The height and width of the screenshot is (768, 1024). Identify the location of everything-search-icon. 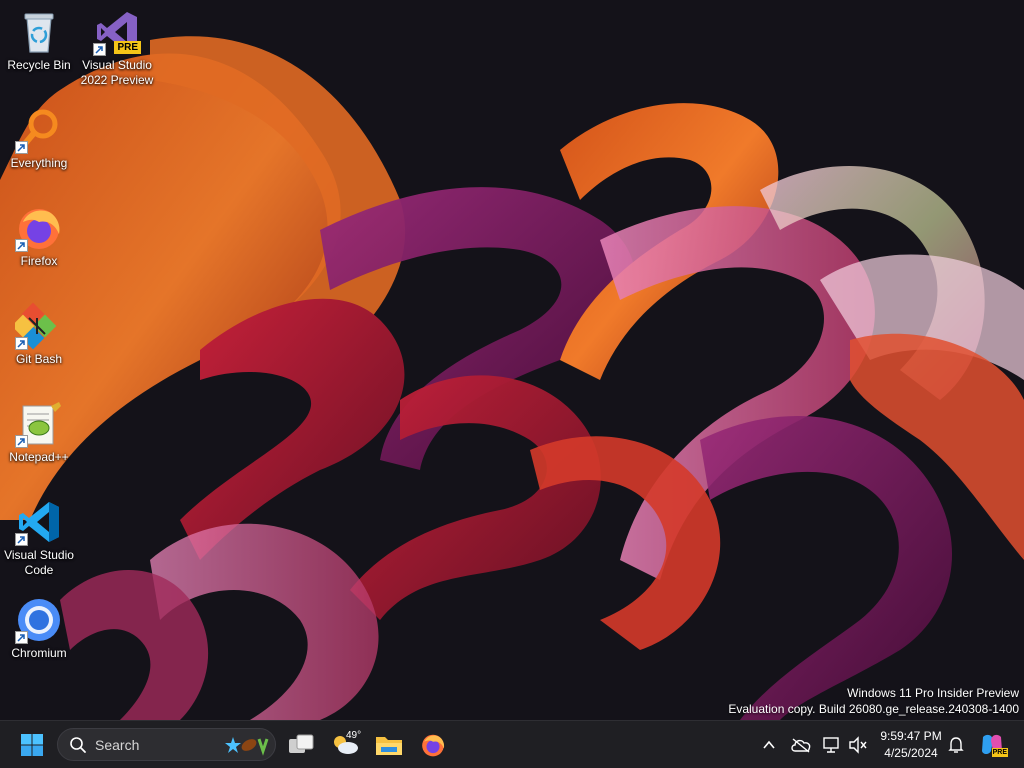
(39, 130).